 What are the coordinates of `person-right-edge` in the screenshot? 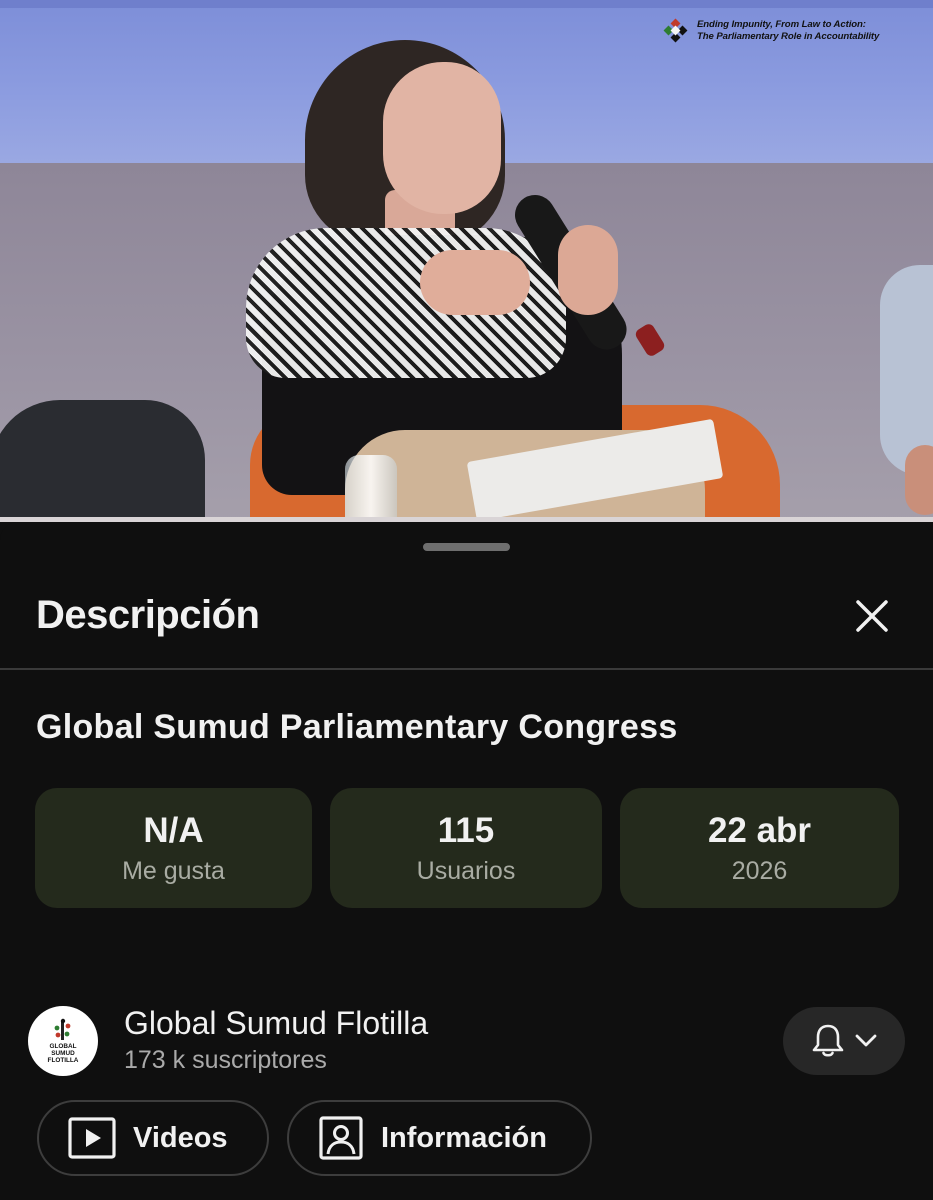 It's located at (906, 370).